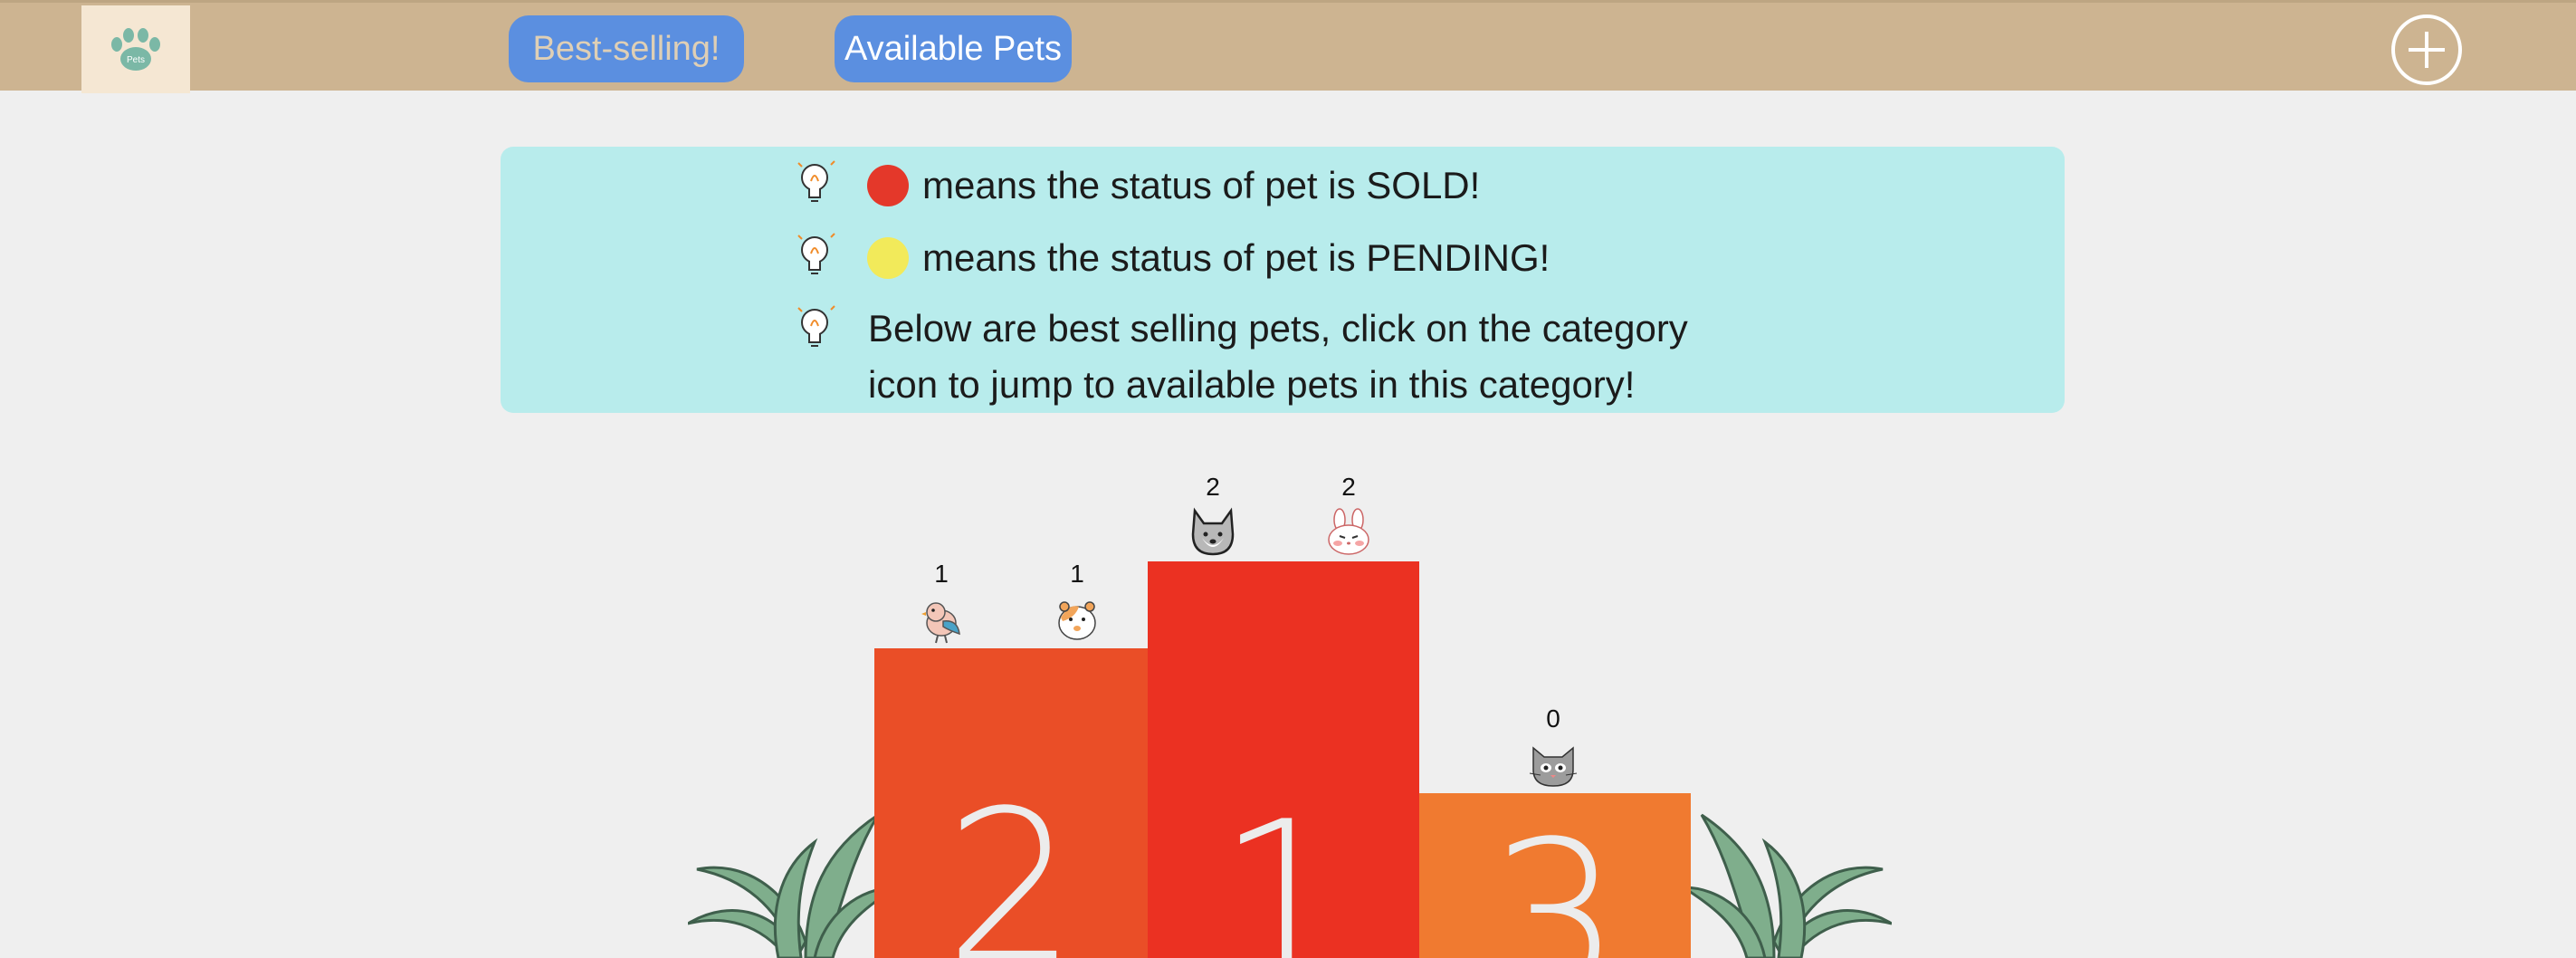  What do you see at coordinates (626, 48) in the screenshot?
I see `best-selling-nav-button: Best-selling!` at bounding box center [626, 48].